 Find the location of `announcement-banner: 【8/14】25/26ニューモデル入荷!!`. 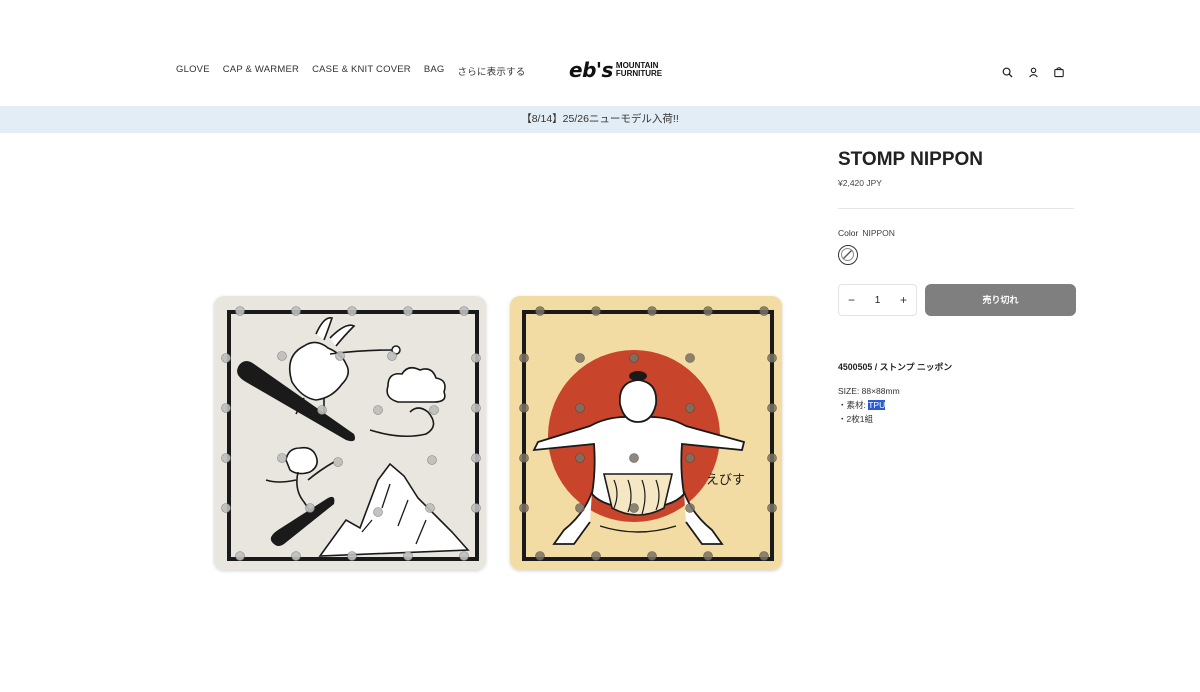

announcement-banner: 【8/14】25/26ニューモデル入荷!! is located at coordinates (600, 119).